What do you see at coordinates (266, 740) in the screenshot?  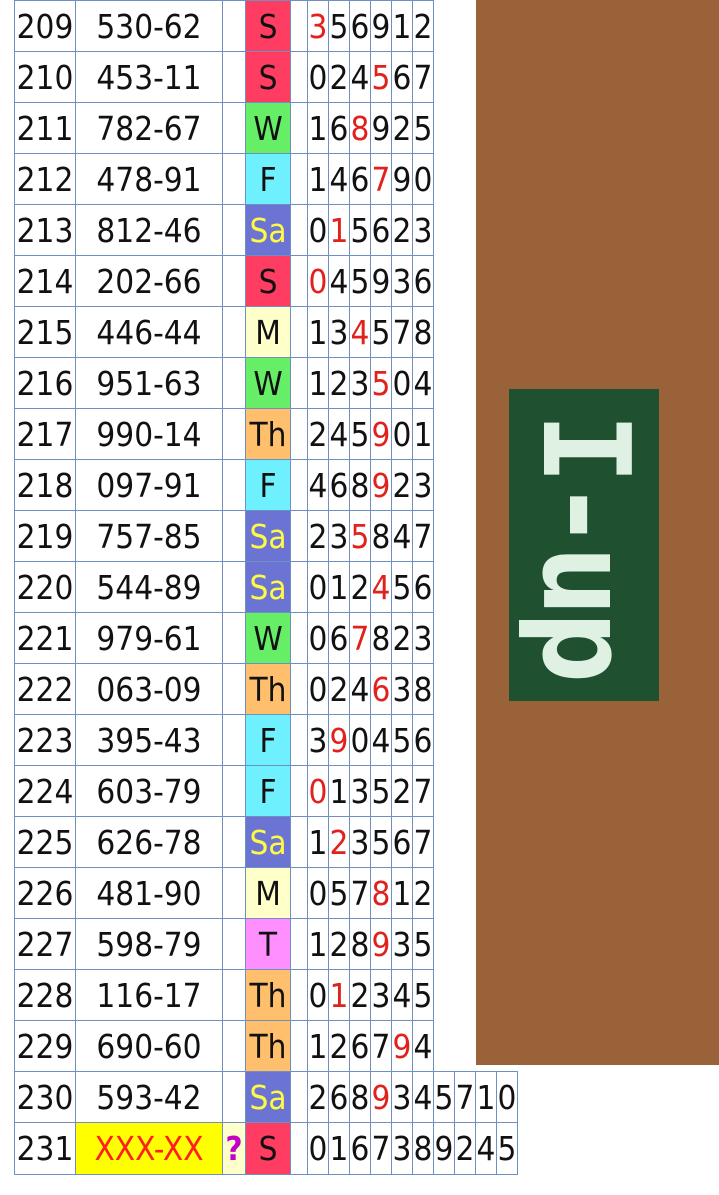 I see `table-row: 223 395-43 F 3 9 0 4 5 6` at bounding box center [266, 740].